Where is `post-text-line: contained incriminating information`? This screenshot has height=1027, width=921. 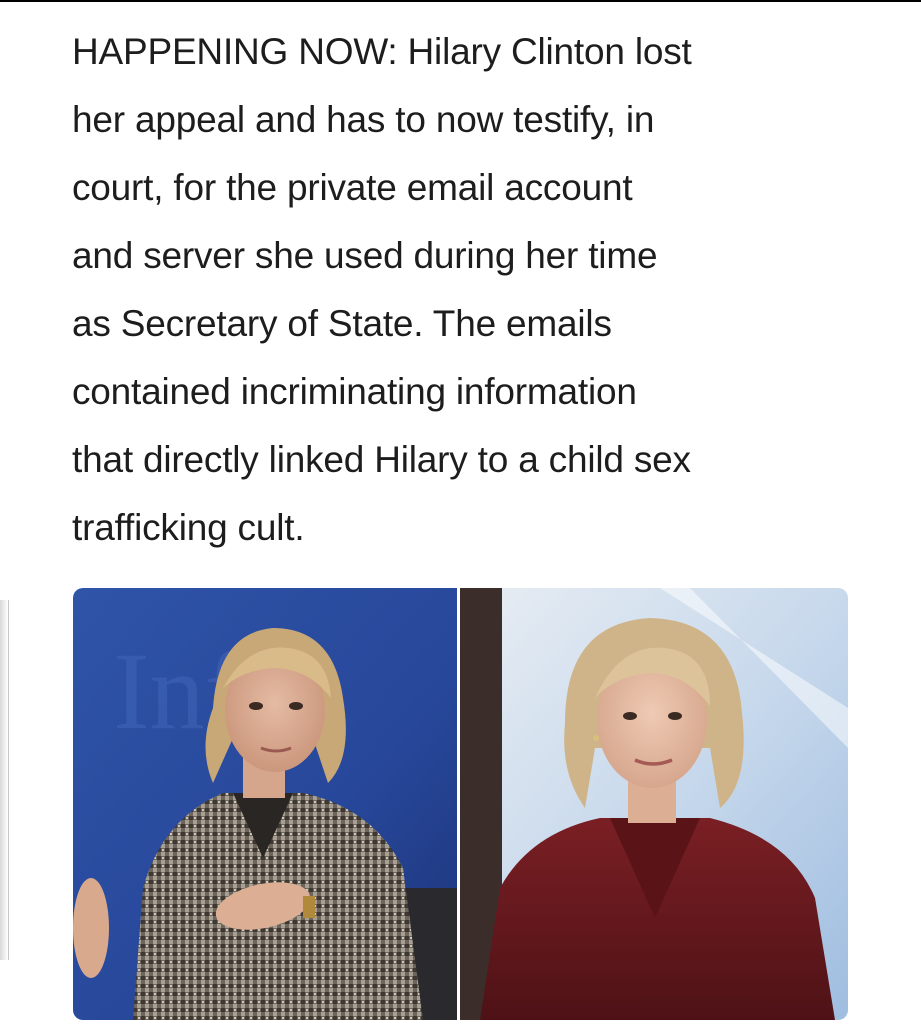
post-text-line: contained incriminating information is located at coordinates (354, 391).